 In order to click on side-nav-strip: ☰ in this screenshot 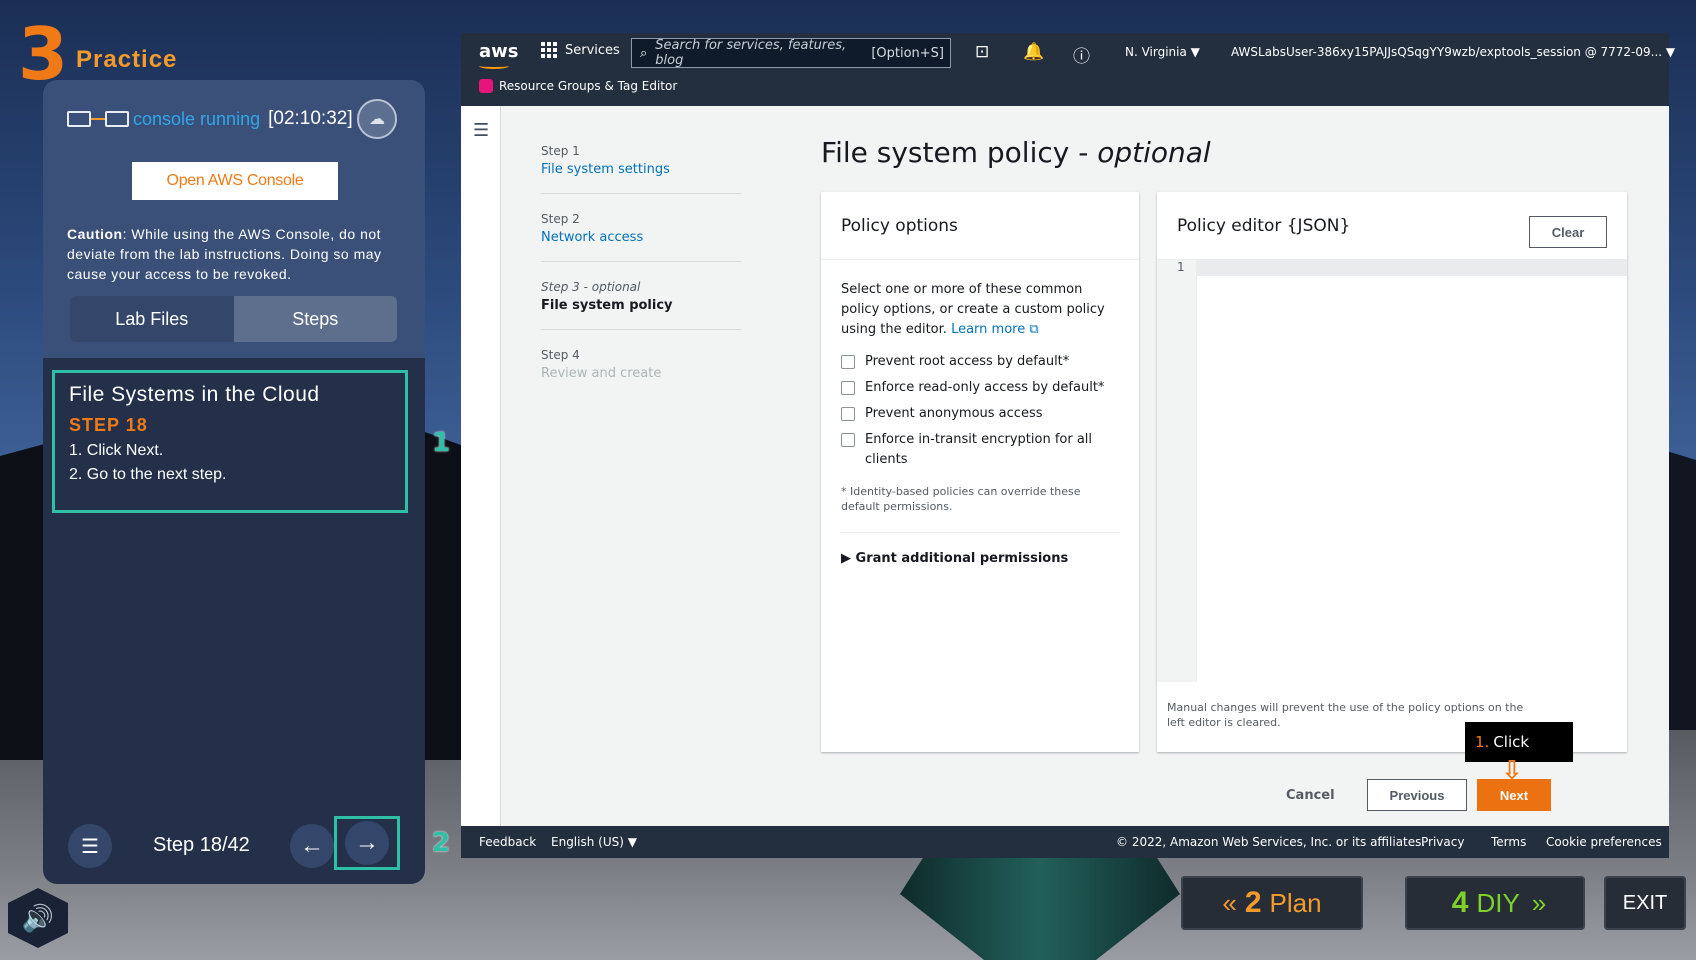, I will do `click(481, 466)`.